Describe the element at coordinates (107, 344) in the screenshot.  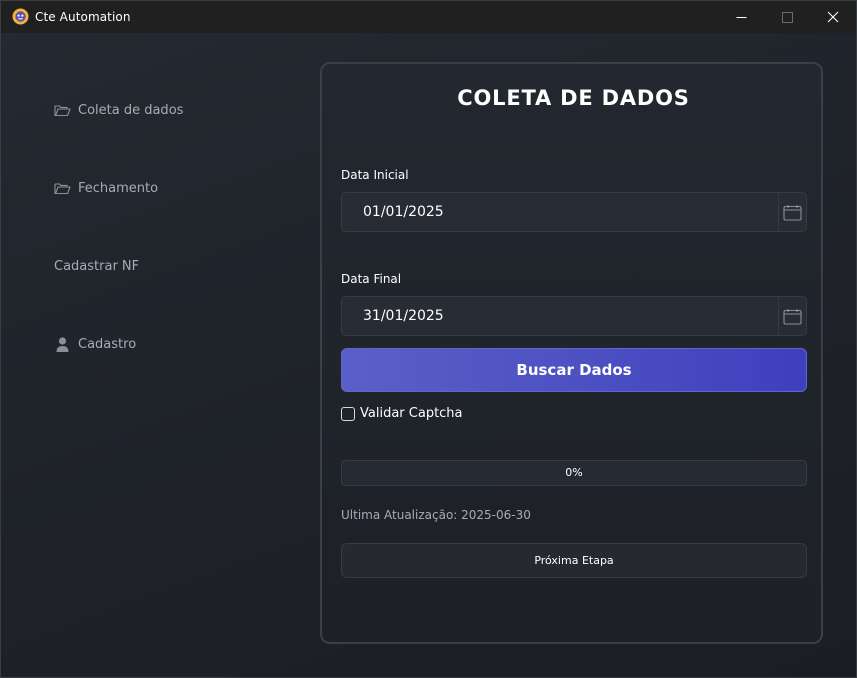
I see `sidebar-item-label: Cadastro` at that location.